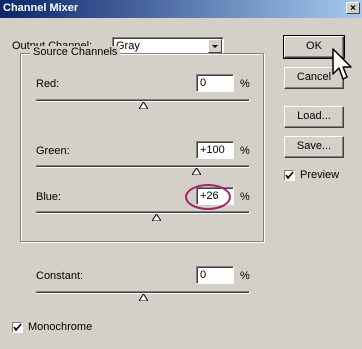 The height and width of the screenshot is (349, 362). Describe the element at coordinates (143, 297) in the screenshot. I see `constant-slider-thumb` at that location.